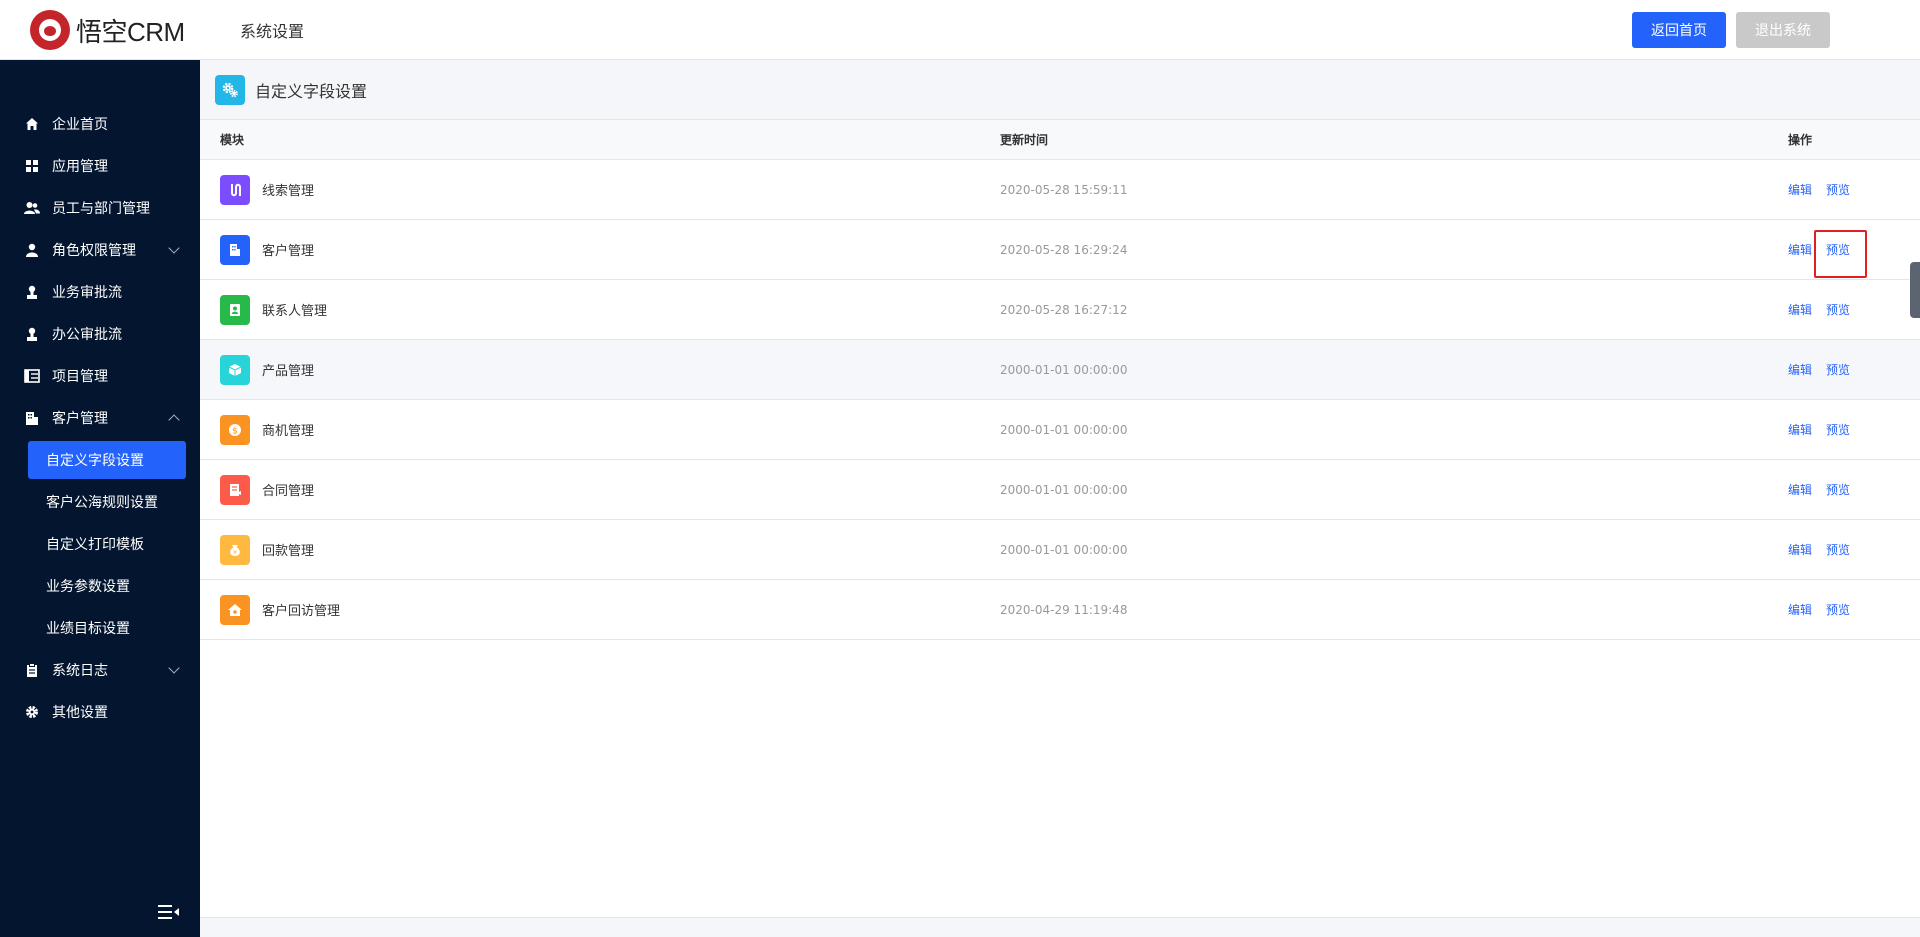 The width and height of the screenshot is (1920, 937). What do you see at coordinates (235, 369) in the screenshot?
I see `product-icon` at bounding box center [235, 369].